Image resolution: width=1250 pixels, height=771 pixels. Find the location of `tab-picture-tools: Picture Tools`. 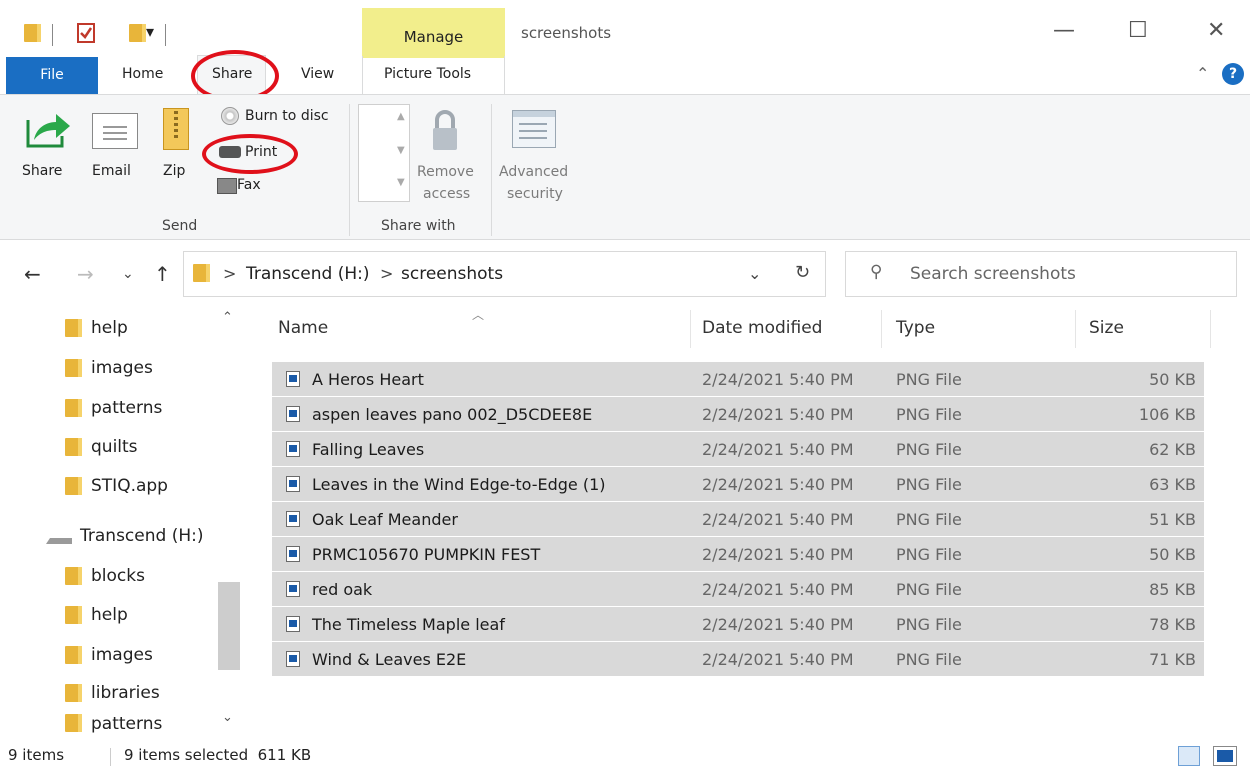

tab-picture-tools: Picture Tools is located at coordinates (427, 74).